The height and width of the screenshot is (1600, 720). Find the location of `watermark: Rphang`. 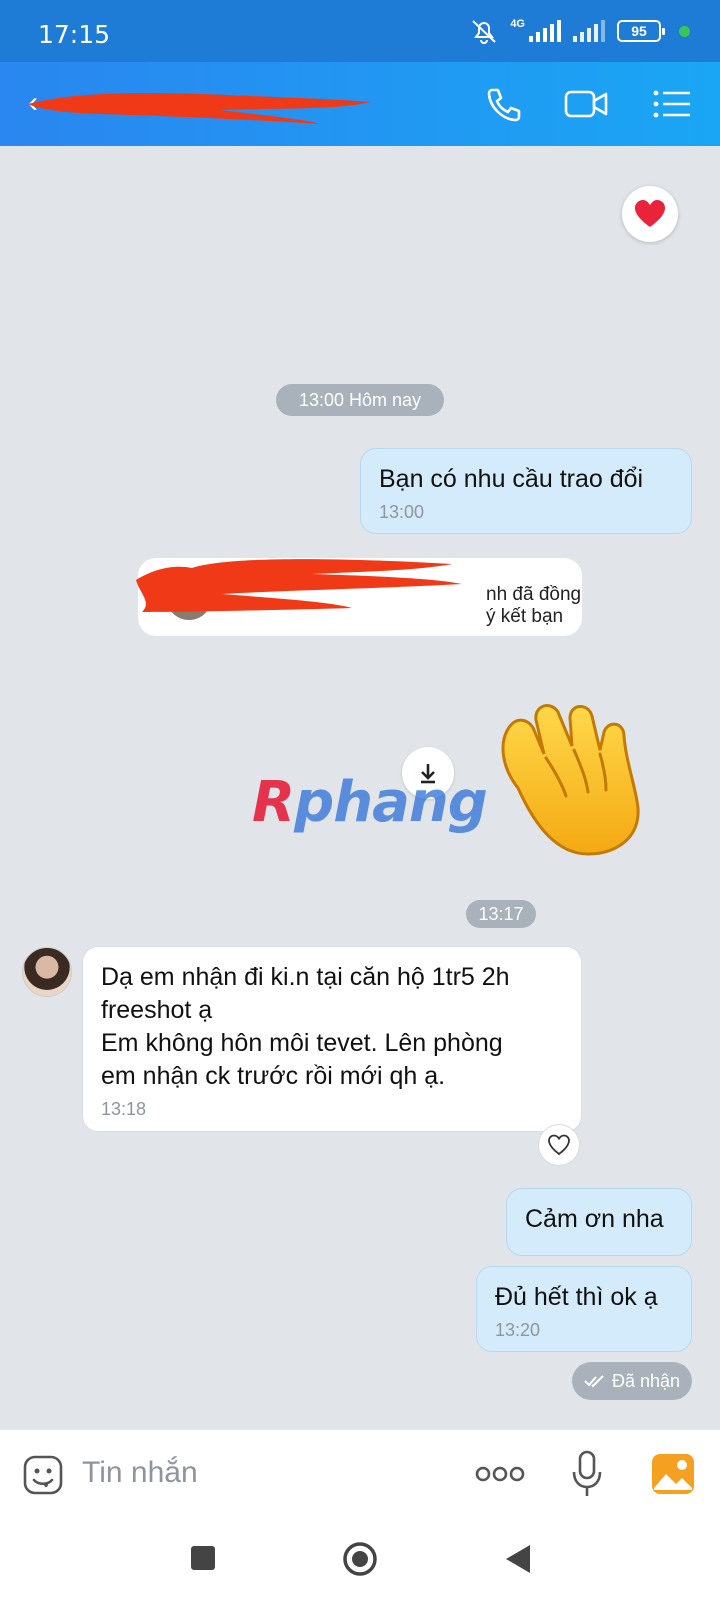

watermark: Rphang is located at coordinates (370, 802).